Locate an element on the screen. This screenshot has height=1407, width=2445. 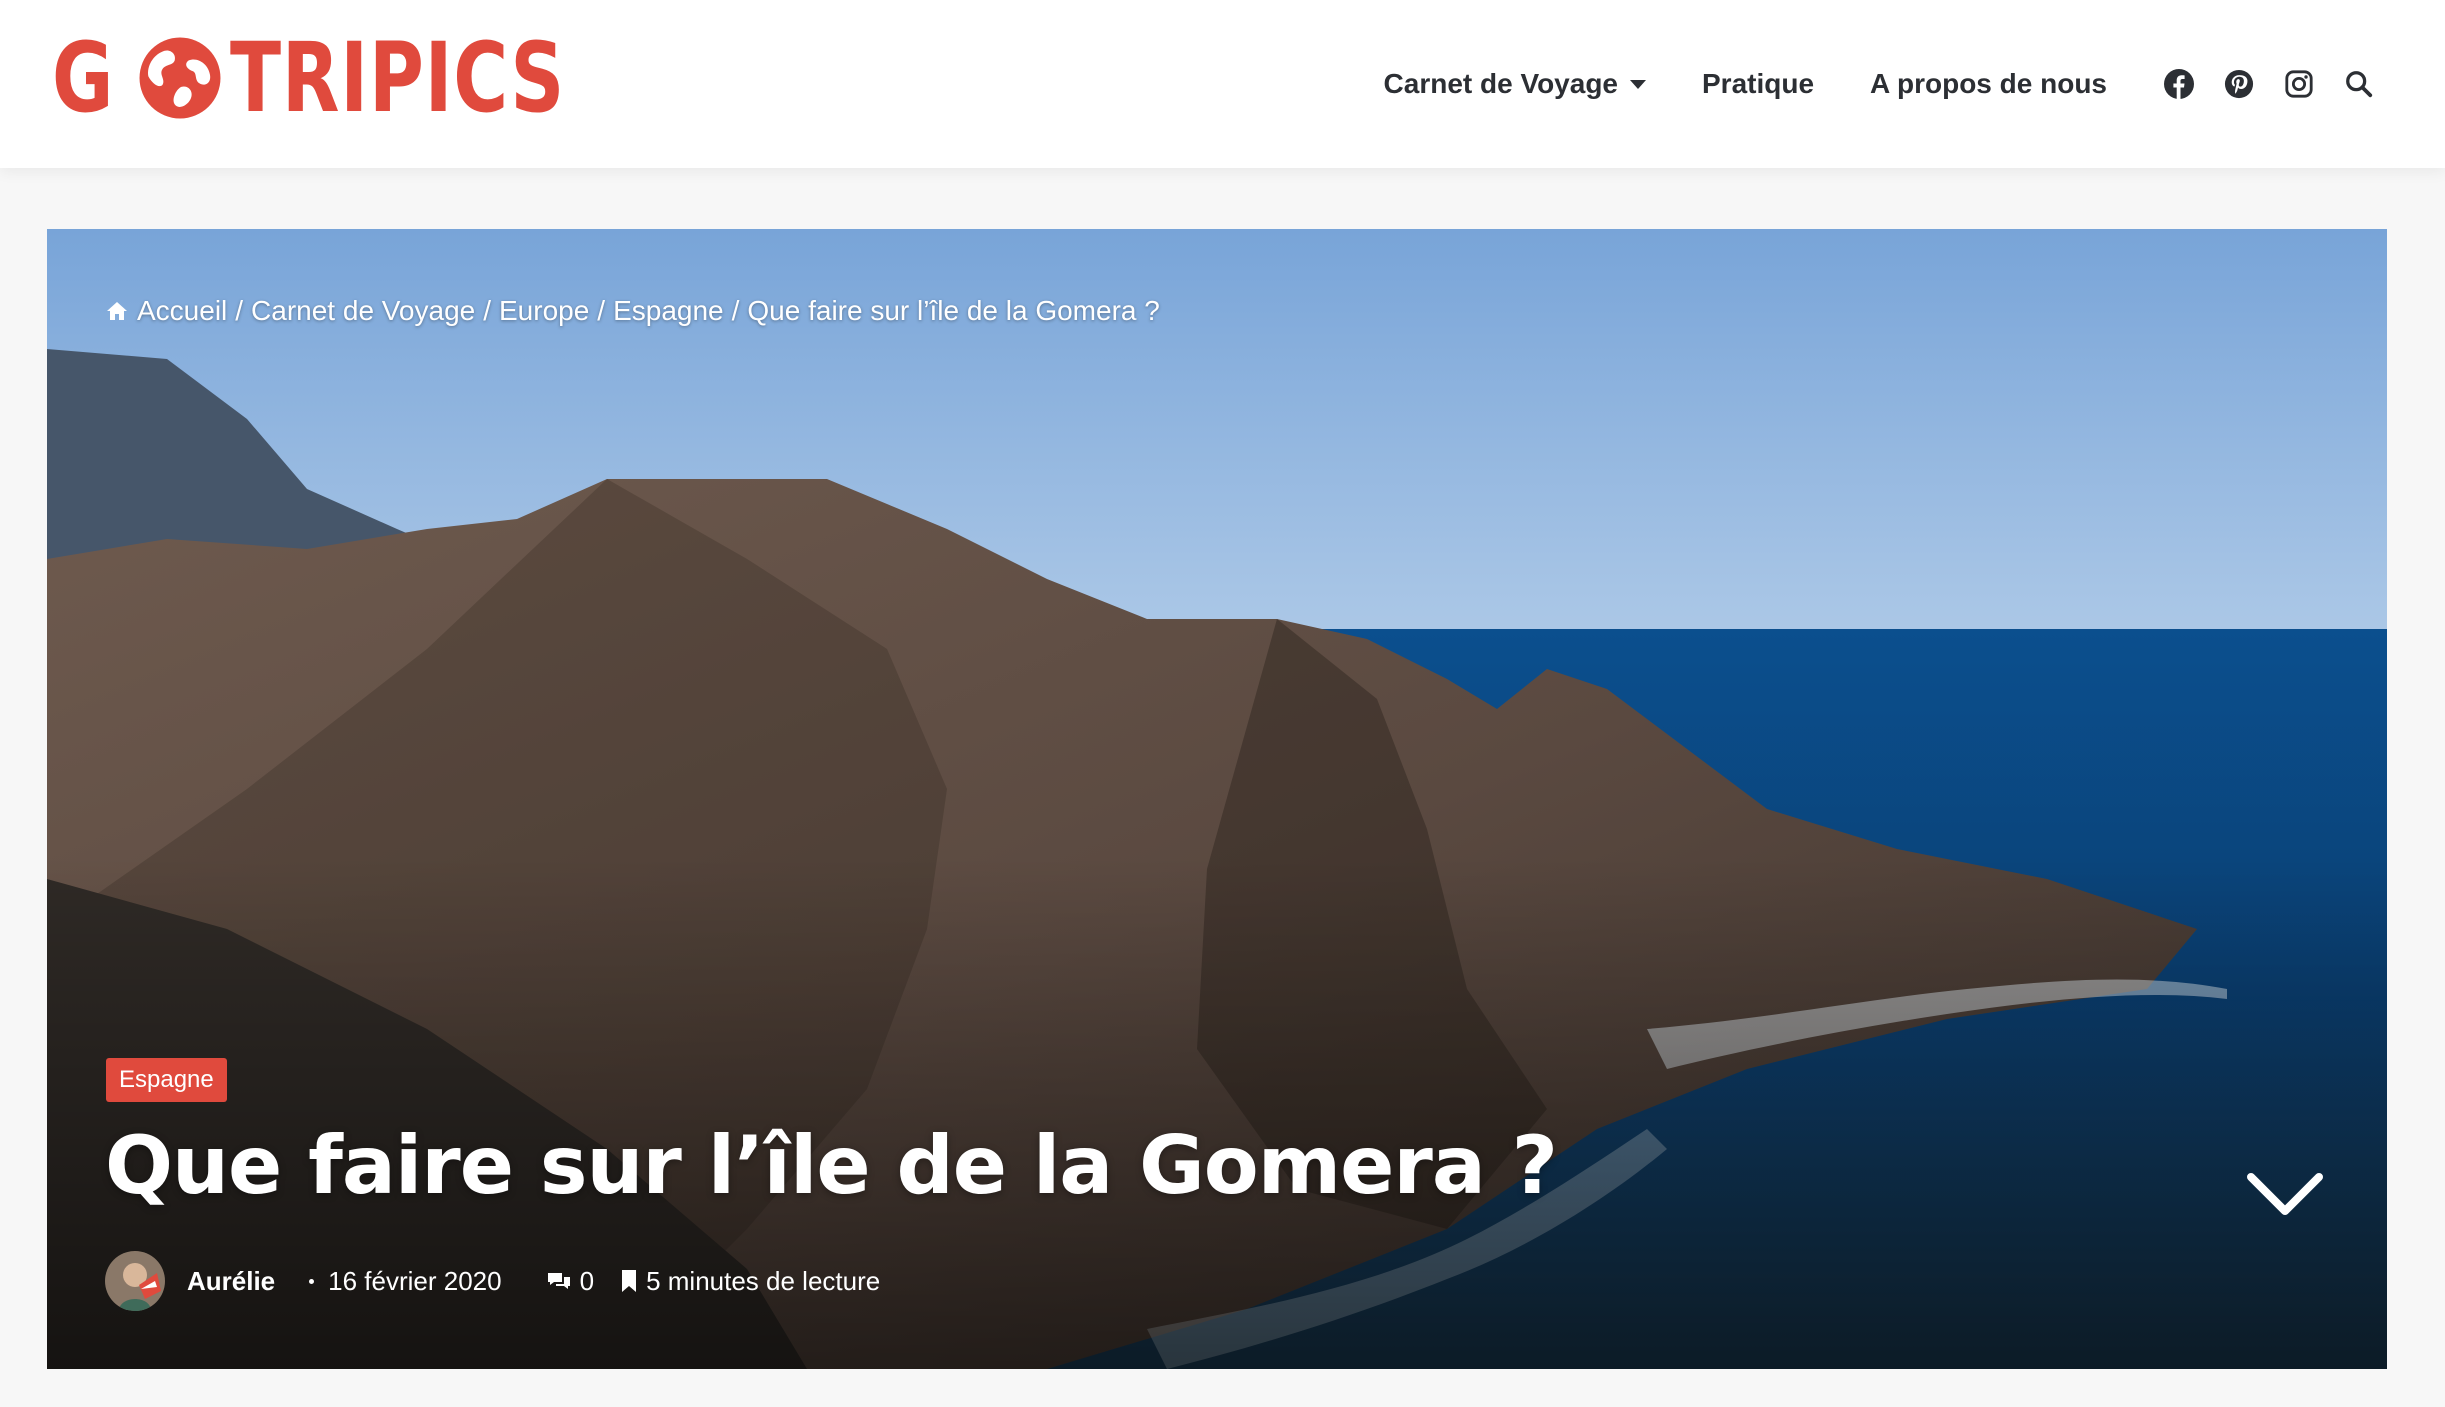
breadcrumb-item-current: Que faire sur l’île de la Gomera ? is located at coordinates (953, 310).